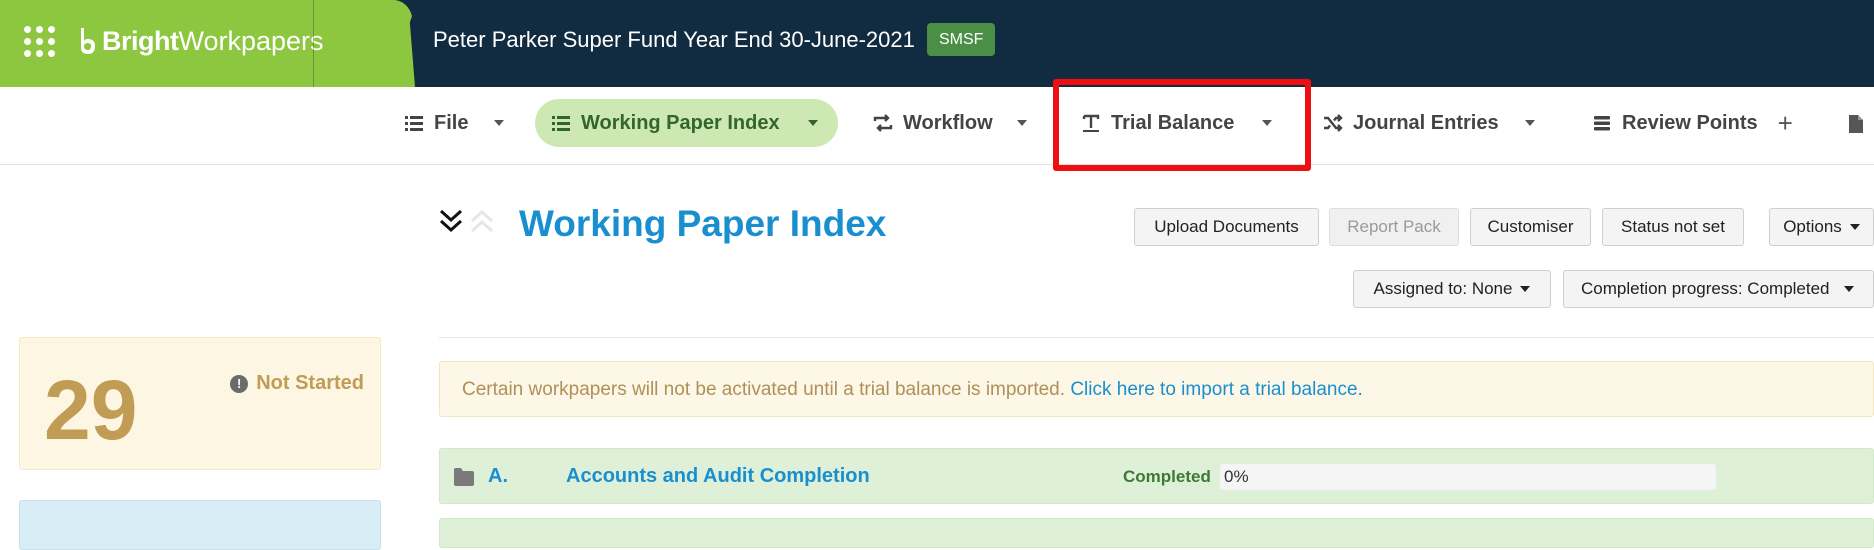 Image resolution: width=1874 pixels, height=550 pixels. Describe the element at coordinates (1333, 123) in the screenshot. I see `shuffle-icon` at that location.